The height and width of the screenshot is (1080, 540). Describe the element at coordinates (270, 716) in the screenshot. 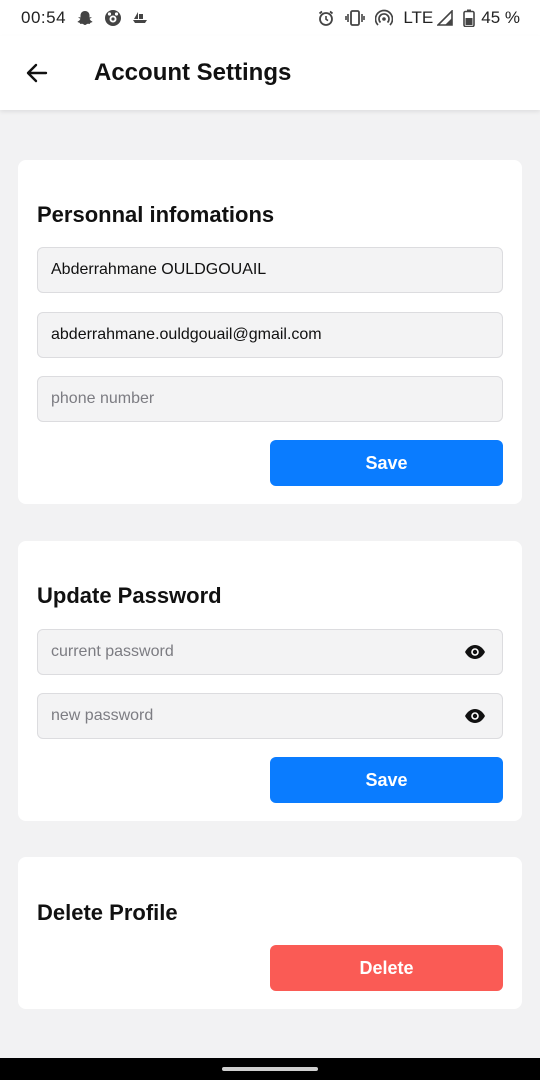

I see `new-password-field: new password` at that location.